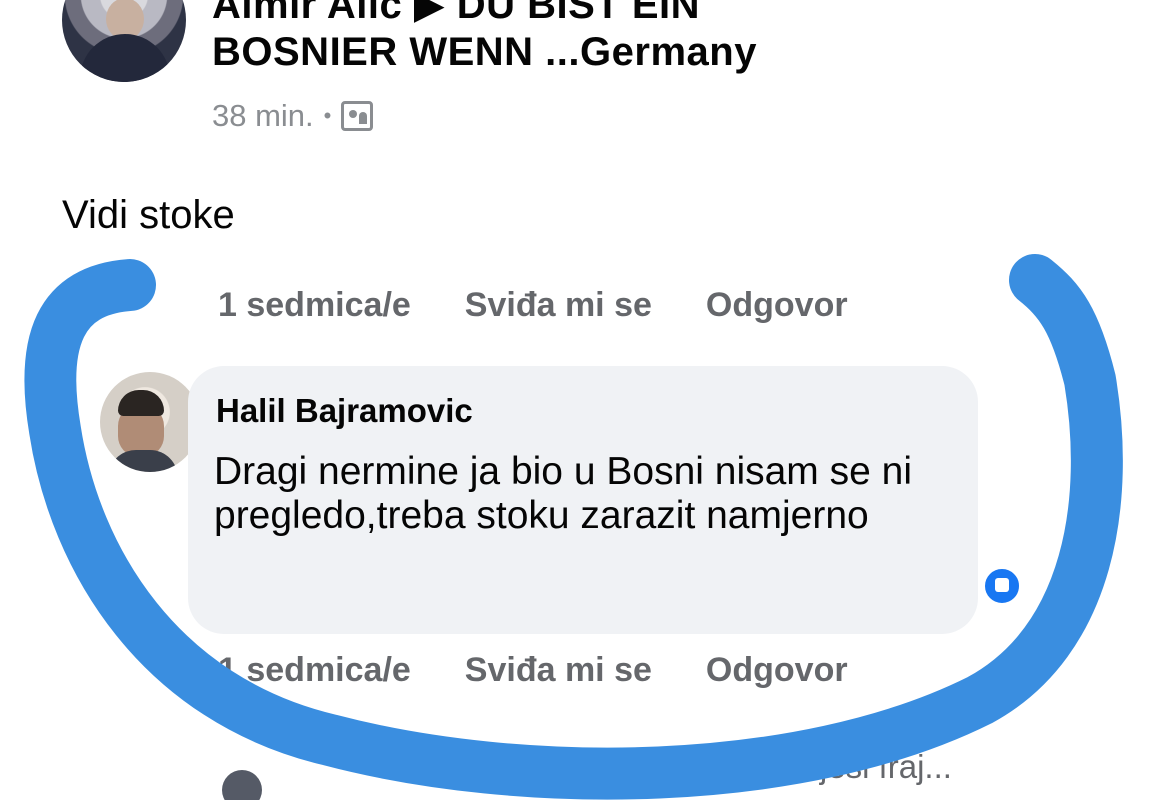 The width and height of the screenshot is (1170, 800). Describe the element at coordinates (1002, 586) in the screenshot. I see `like-icon` at that location.